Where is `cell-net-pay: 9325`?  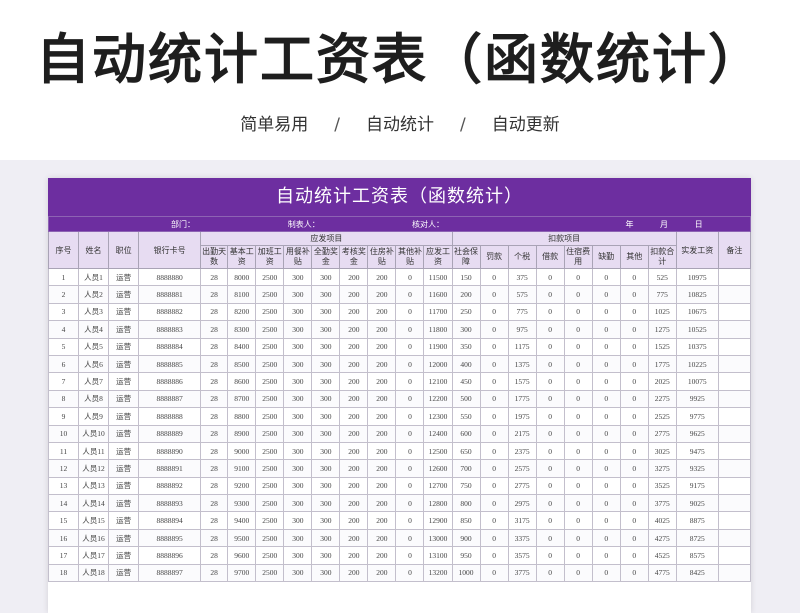 cell-net-pay: 9325 is located at coordinates (697, 468).